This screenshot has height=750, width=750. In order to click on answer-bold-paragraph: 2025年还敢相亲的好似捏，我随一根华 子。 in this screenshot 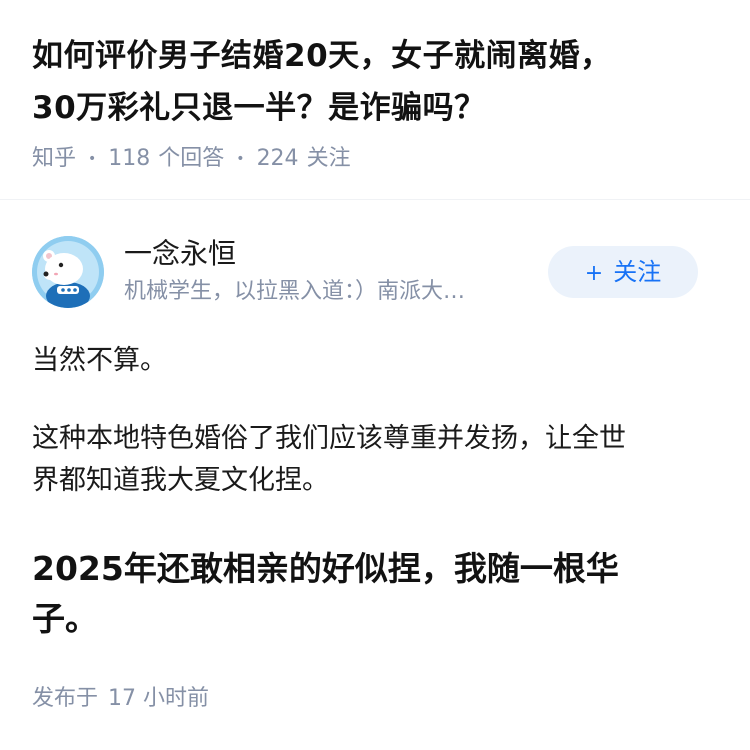, I will do `click(372, 594)`.